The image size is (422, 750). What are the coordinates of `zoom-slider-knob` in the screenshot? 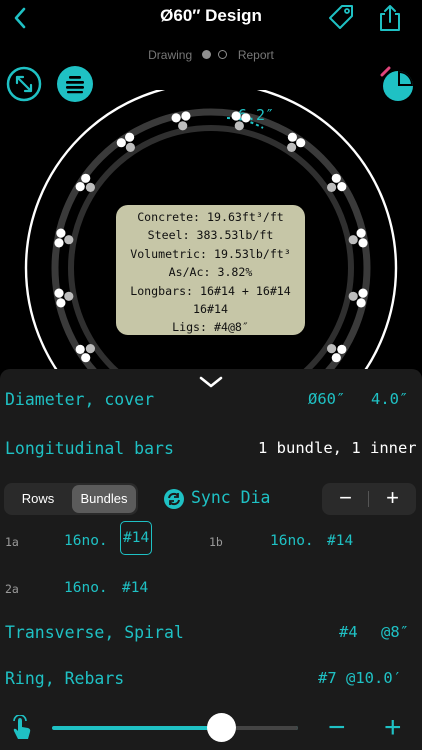 It's located at (221, 727).